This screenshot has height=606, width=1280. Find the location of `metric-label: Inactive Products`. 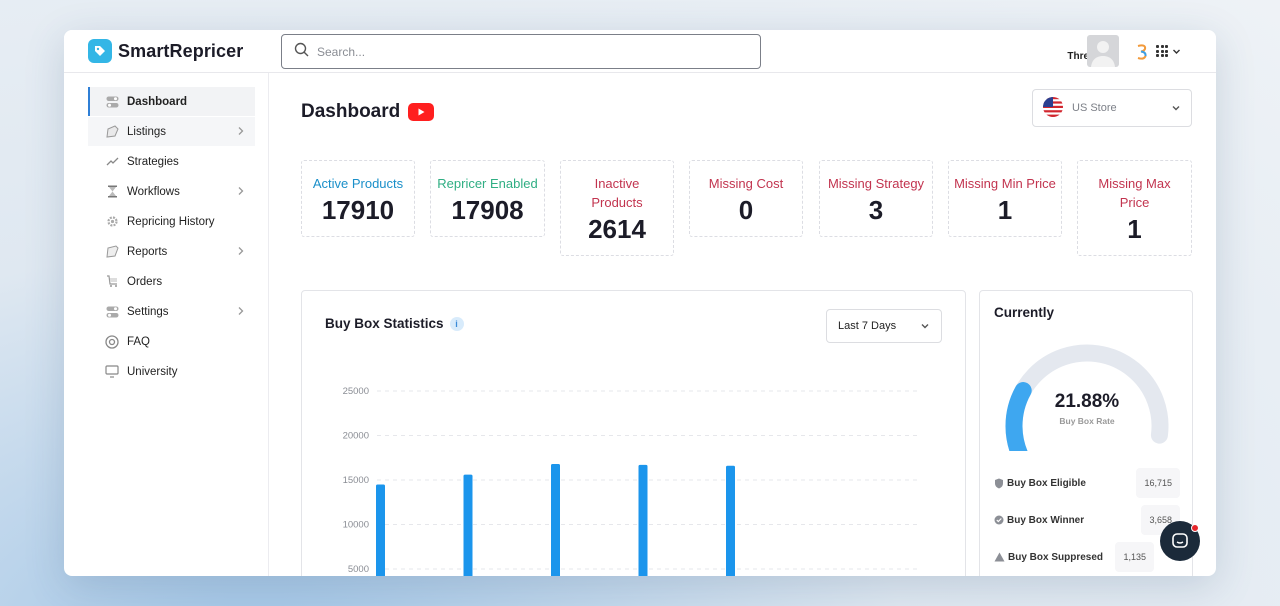

metric-label: Inactive Products is located at coordinates (617, 193).